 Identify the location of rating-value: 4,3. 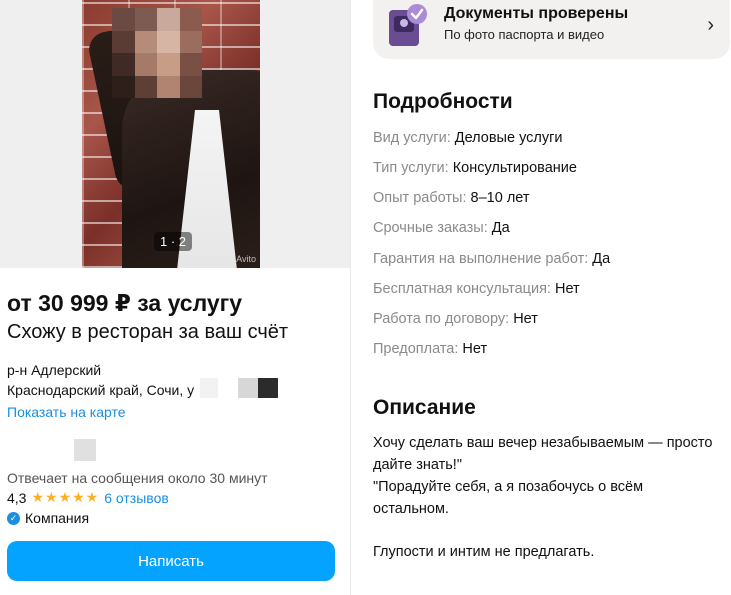
(17, 497).